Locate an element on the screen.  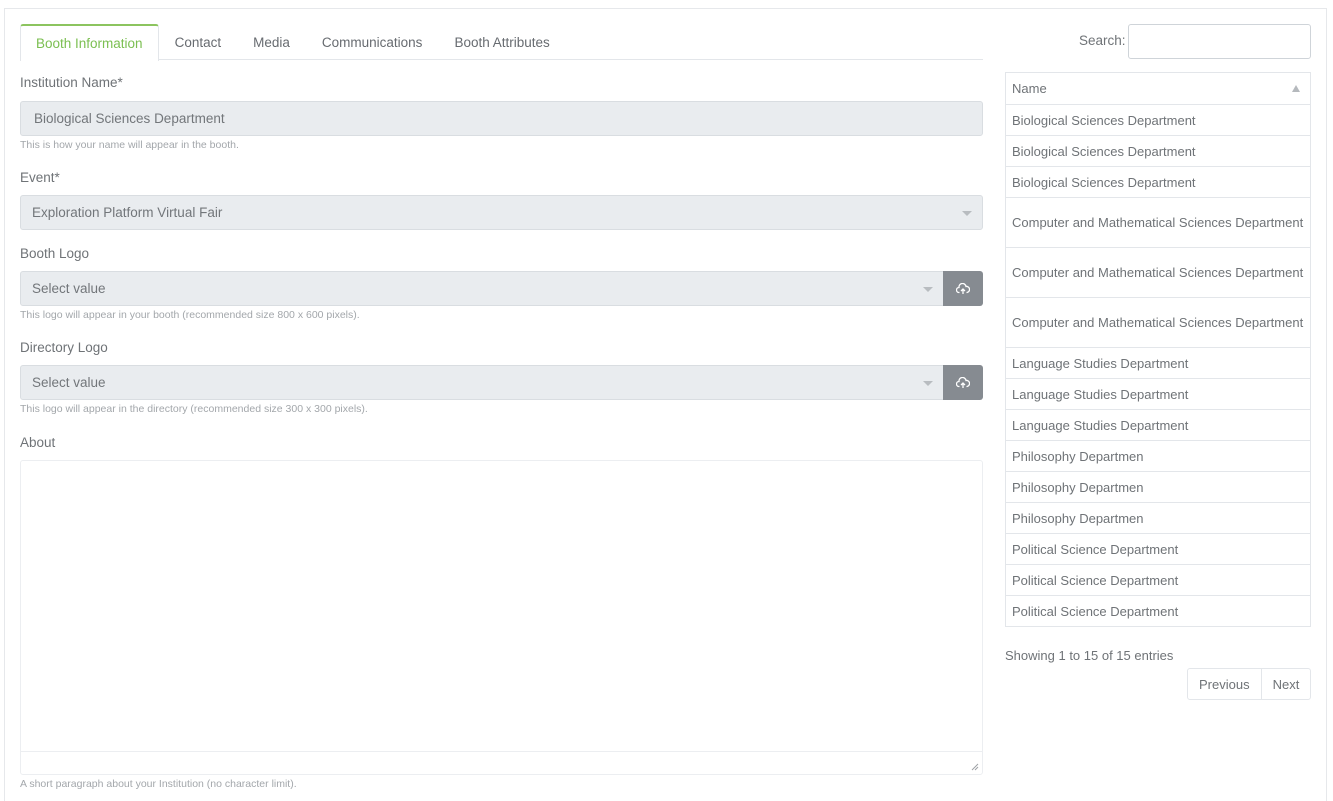
pagination: Previous Next is located at coordinates (1249, 684).